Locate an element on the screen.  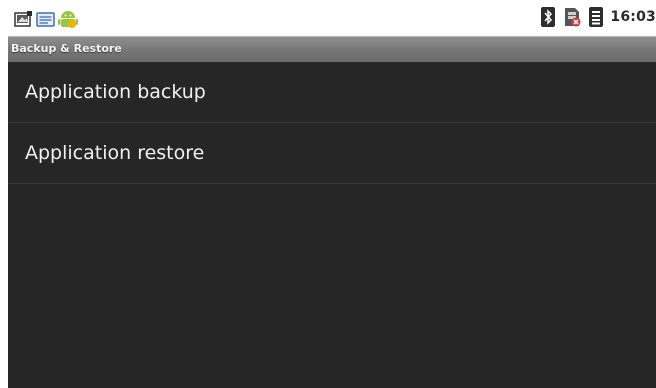
list-item-label: Application restore is located at coordinates (115, 153).